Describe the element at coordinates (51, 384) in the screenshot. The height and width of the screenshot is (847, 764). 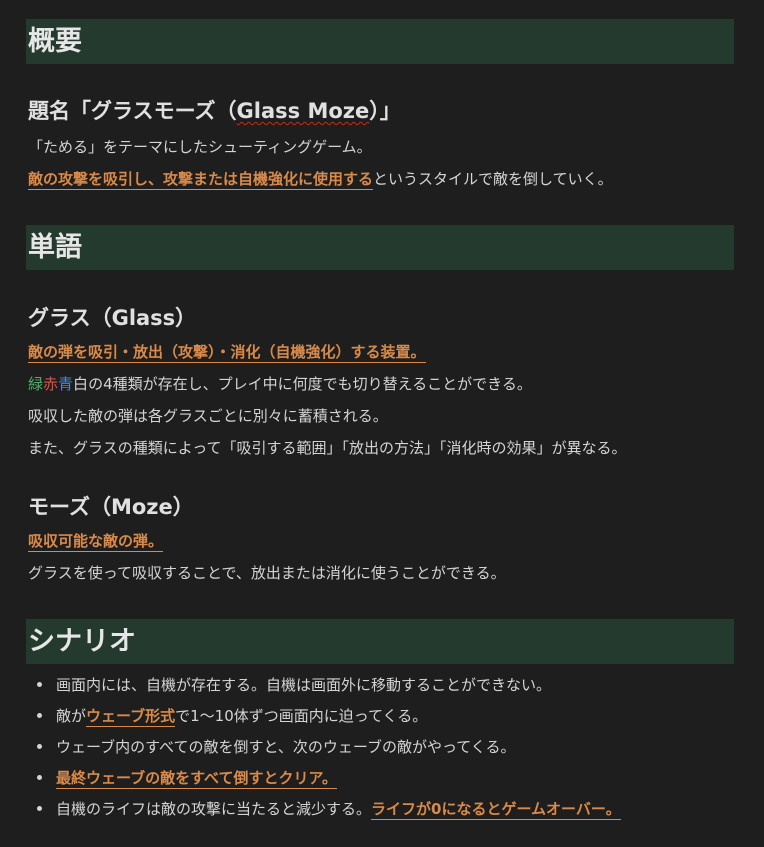
I see `color-red-word: 赤` at that location.